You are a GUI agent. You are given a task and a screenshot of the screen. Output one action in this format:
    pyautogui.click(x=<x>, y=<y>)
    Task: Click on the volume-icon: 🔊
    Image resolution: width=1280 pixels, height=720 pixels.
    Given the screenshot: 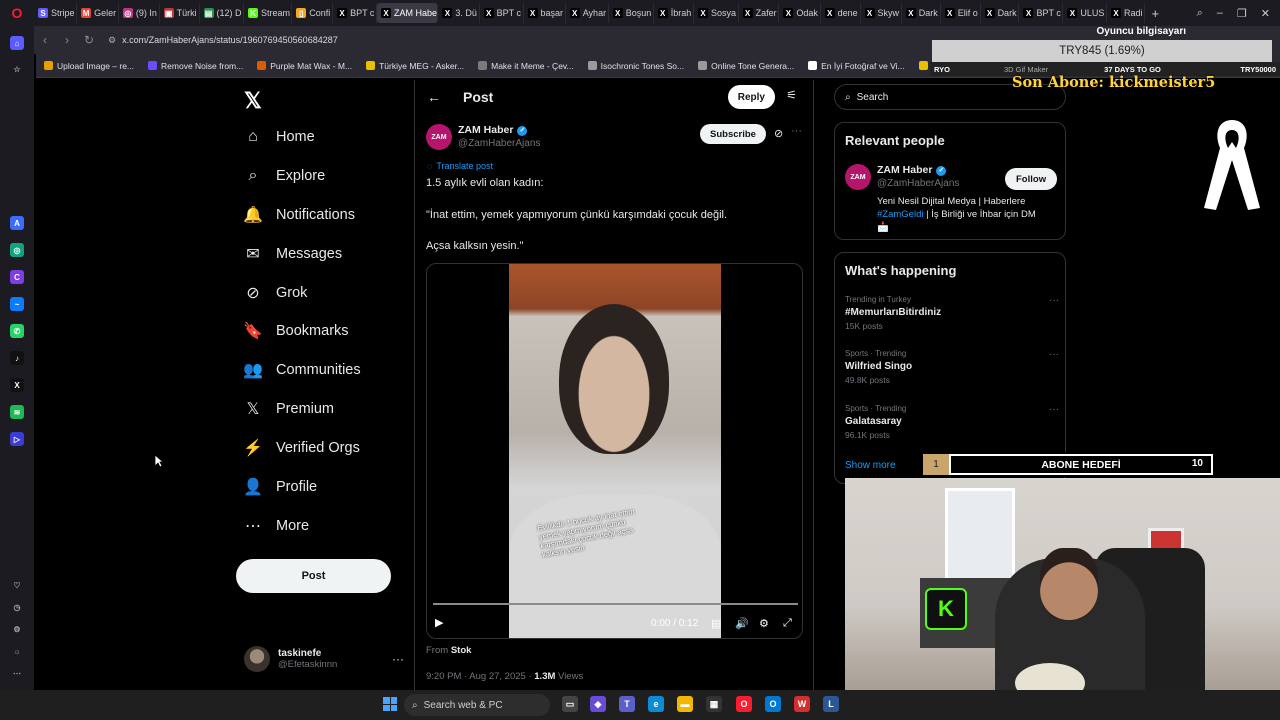 What is the action you would take?
    pyautogui.click(x=742, y=623)
    